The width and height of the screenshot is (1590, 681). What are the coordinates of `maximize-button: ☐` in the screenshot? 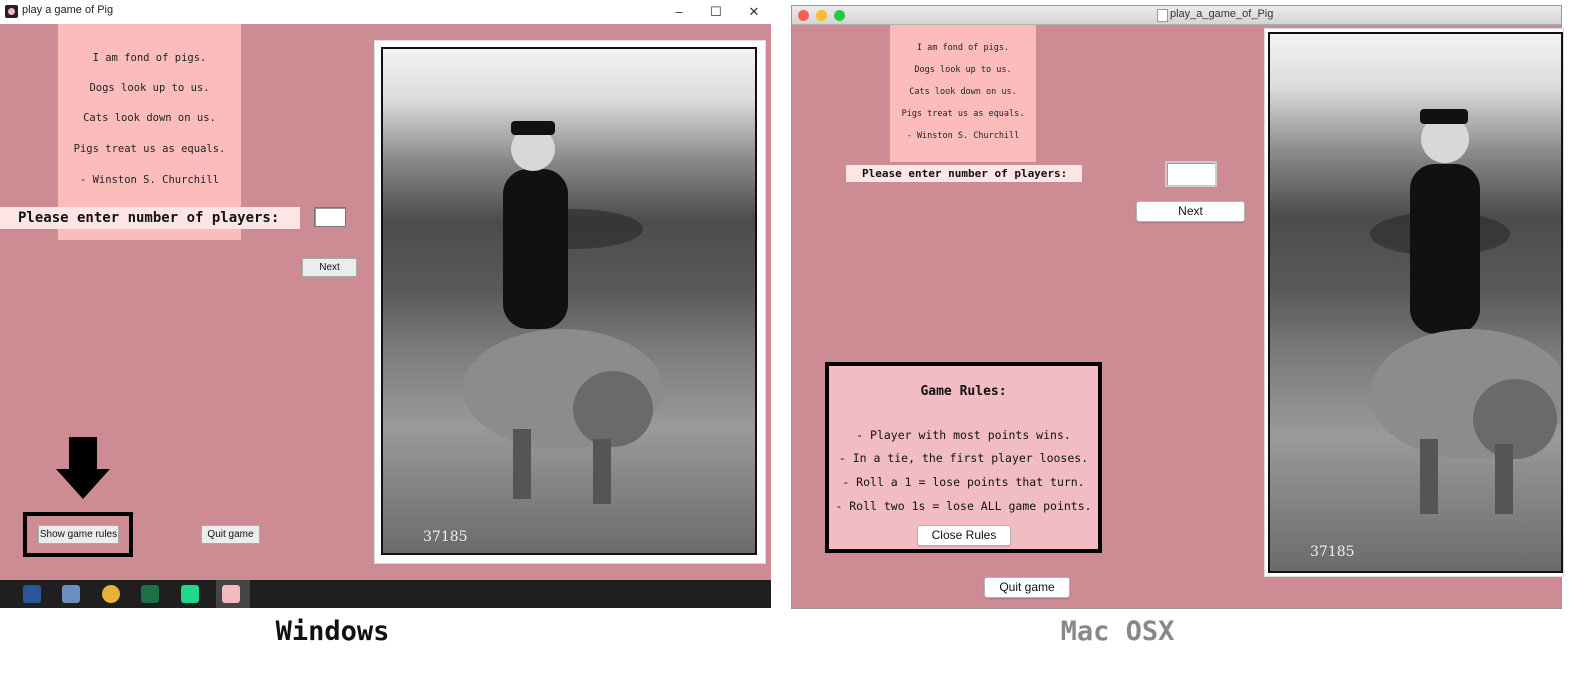 It's located at (716, 12).